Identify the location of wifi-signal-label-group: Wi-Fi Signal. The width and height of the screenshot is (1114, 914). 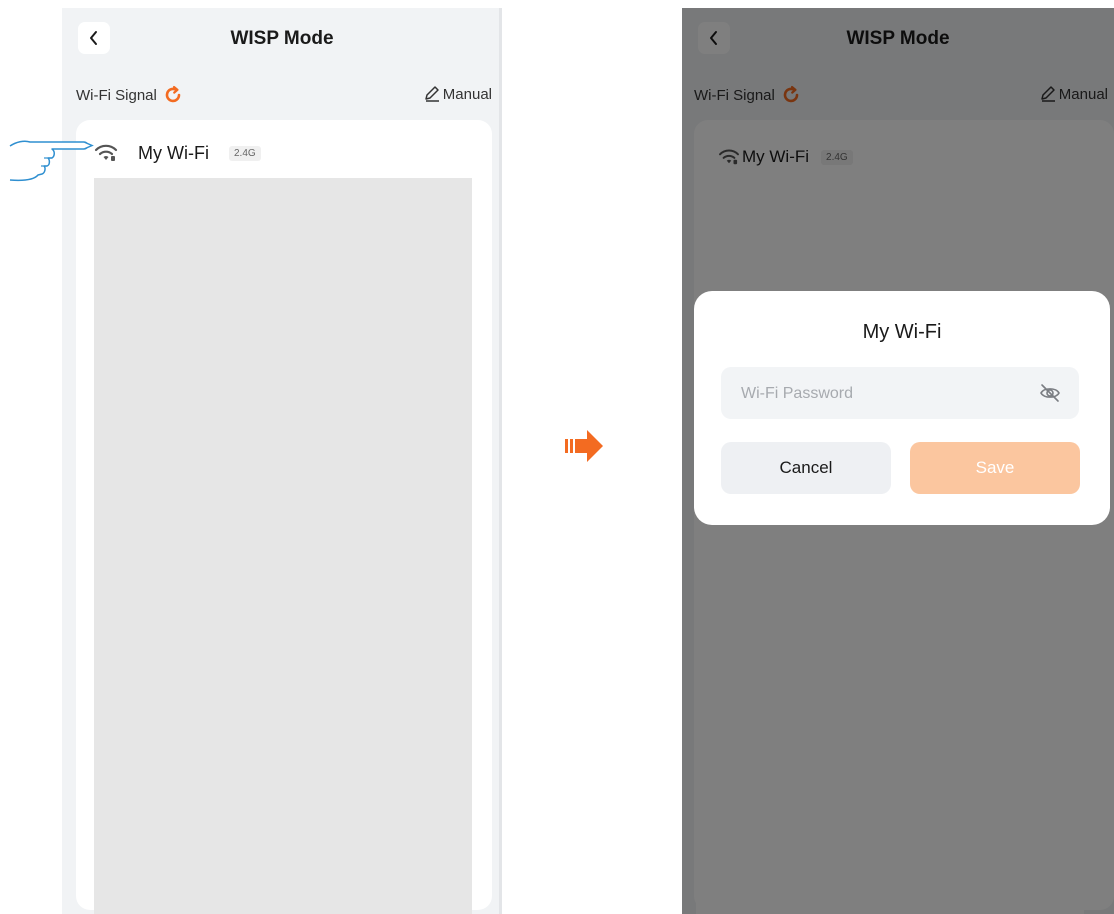
(129, 95).